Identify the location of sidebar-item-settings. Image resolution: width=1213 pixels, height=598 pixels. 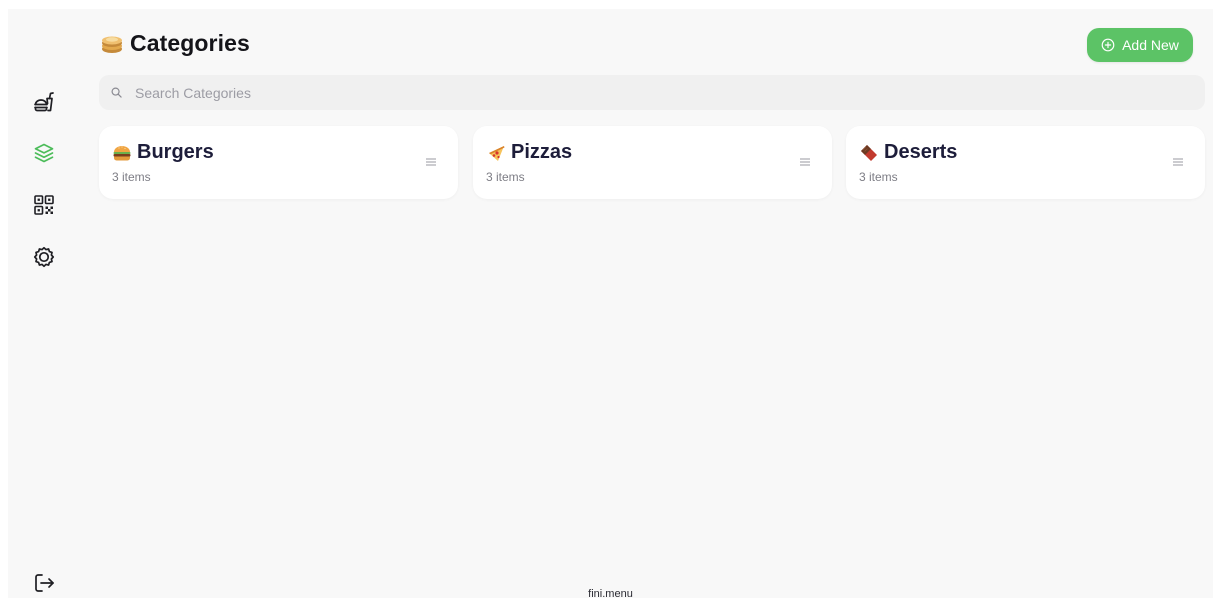
(44, 257).